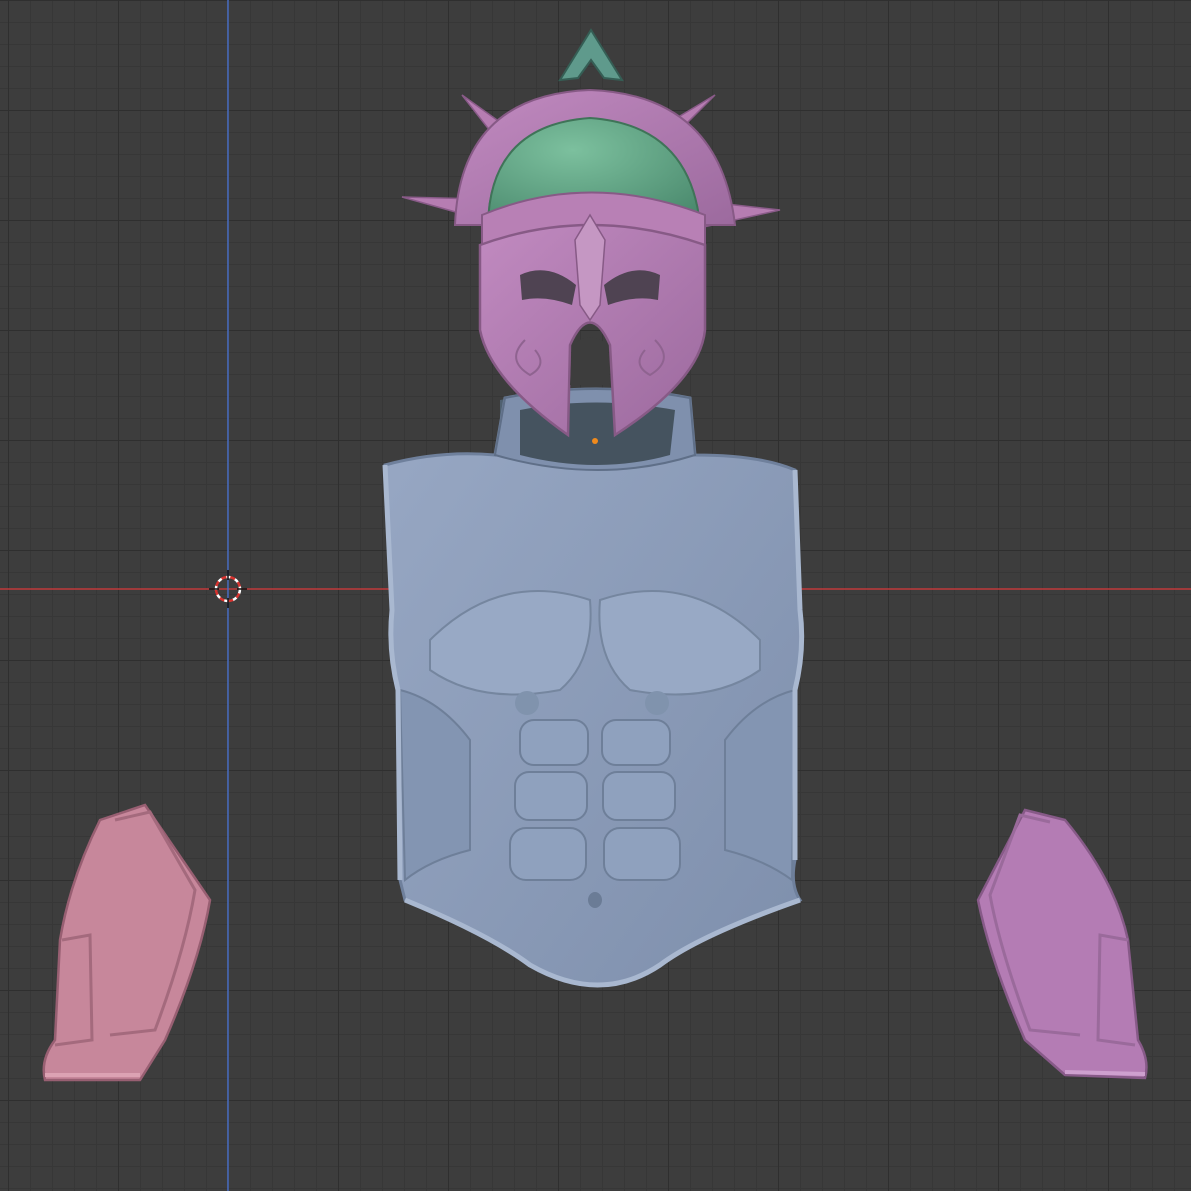 This screenshot has width=1191, height=1191. What do you see at coordinates (1062, 944) in the screenshot?
I see `right-bracer-object` at bounding box center [1062, 944].